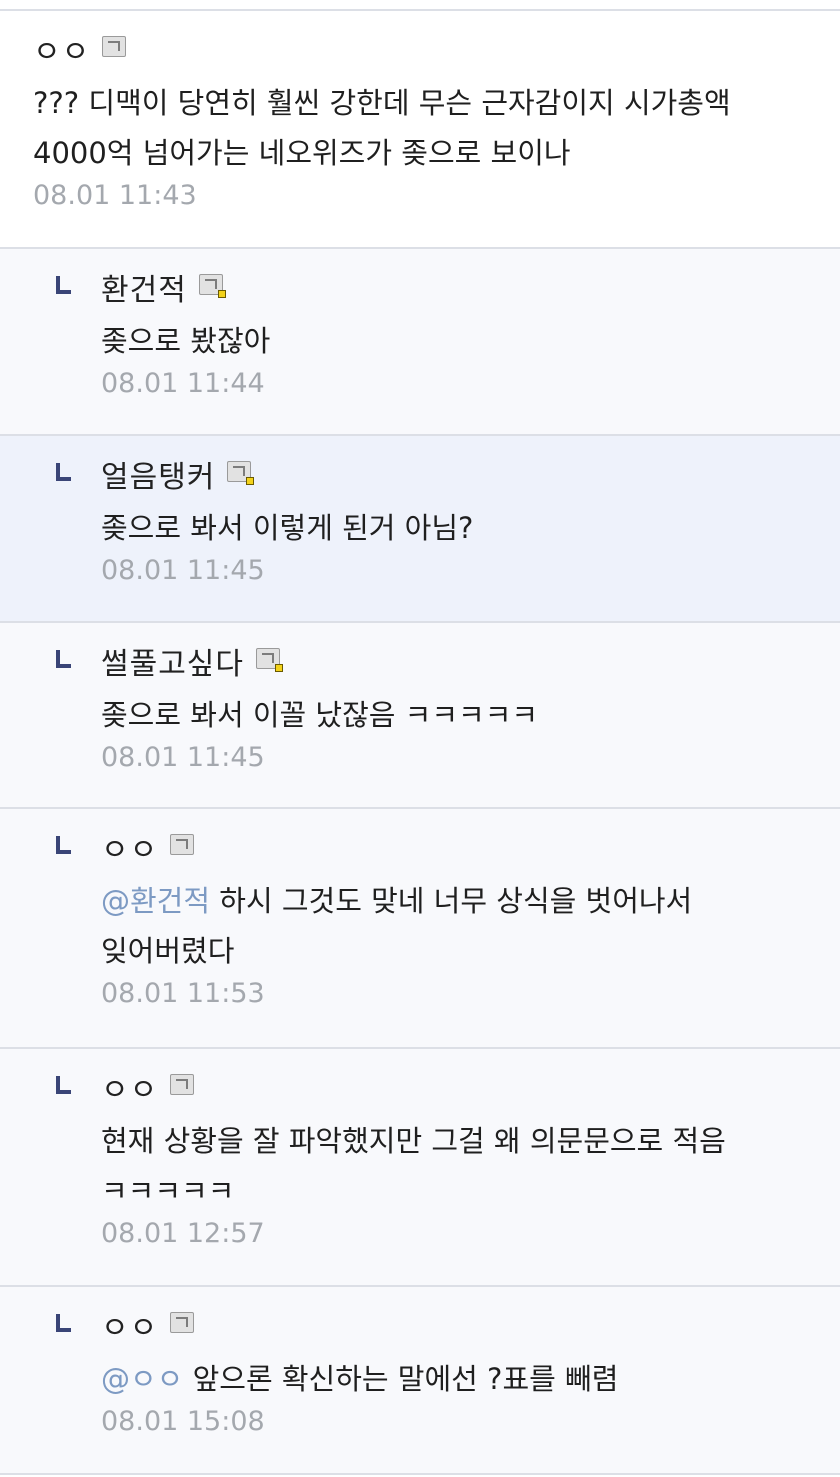 The width and height of the screenshot is (840, 1477). I want to click on reply-text: 좆으로 봐서 이렇게 된거 아님?, so click(287, 528).